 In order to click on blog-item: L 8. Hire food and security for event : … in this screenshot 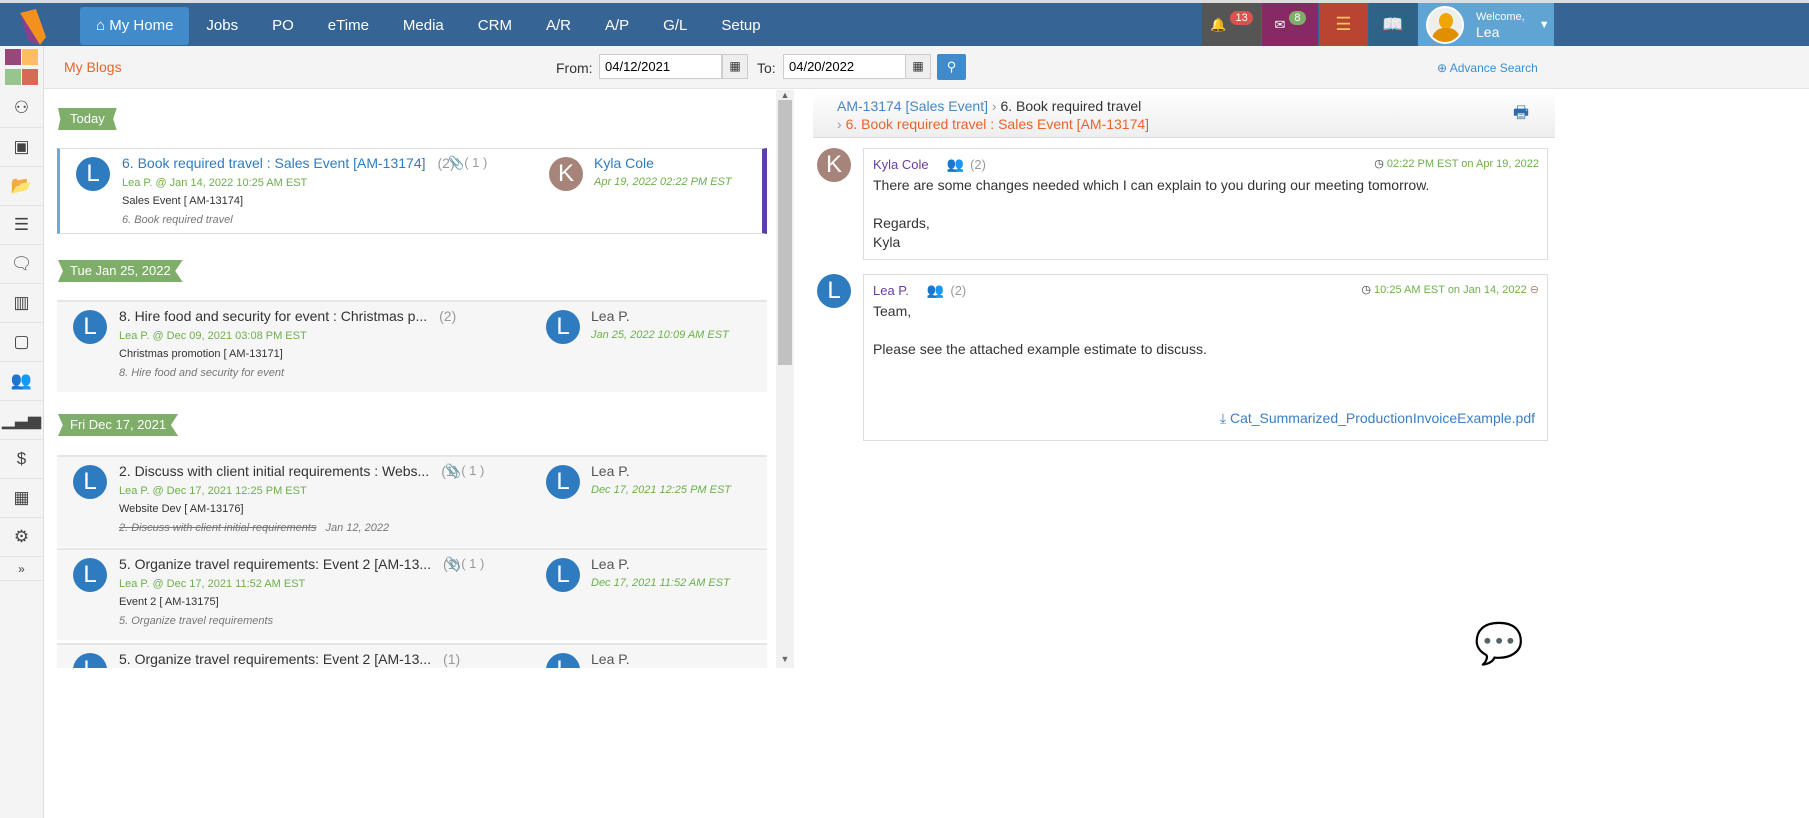, I will do `click(412, 346)`.